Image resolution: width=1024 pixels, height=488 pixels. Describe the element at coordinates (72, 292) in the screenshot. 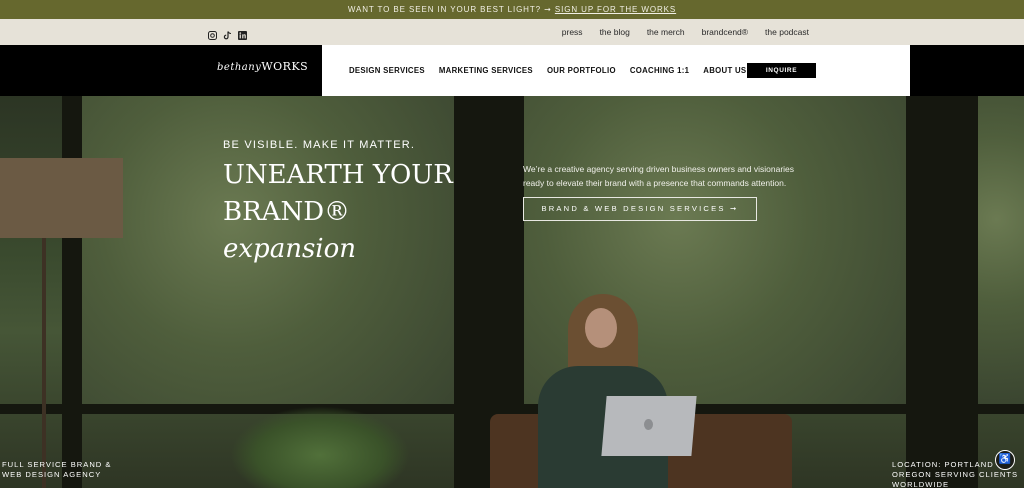

I see `window-frame-left` at that location.